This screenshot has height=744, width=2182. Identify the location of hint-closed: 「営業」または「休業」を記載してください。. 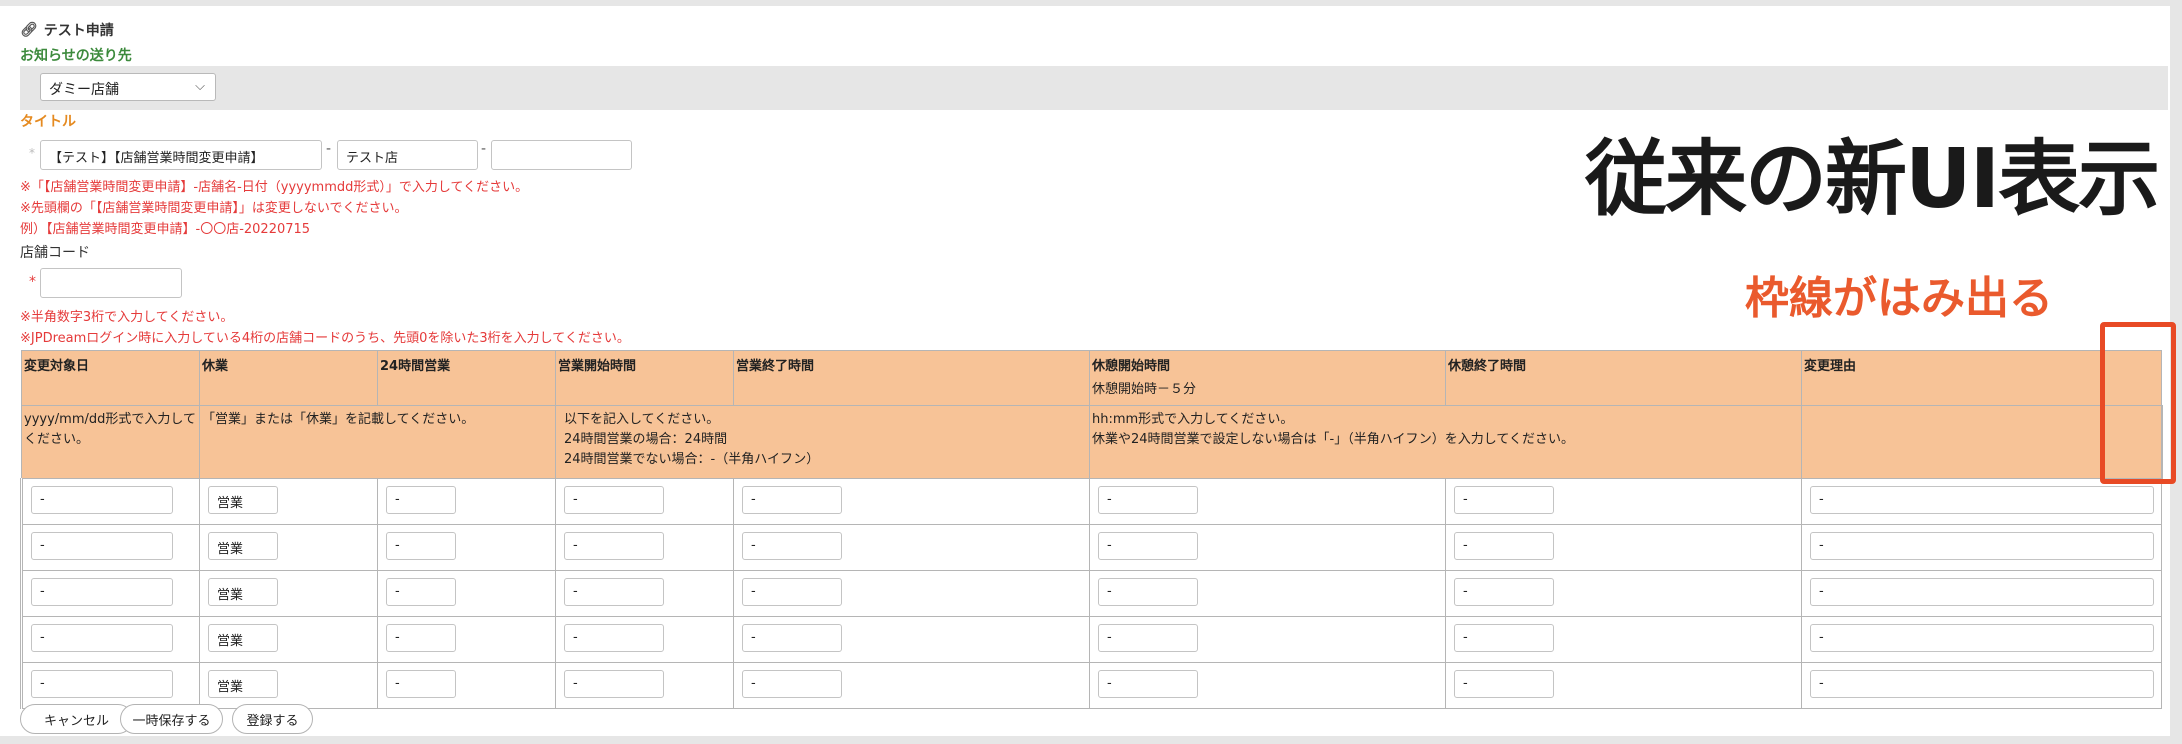
(377, 442).